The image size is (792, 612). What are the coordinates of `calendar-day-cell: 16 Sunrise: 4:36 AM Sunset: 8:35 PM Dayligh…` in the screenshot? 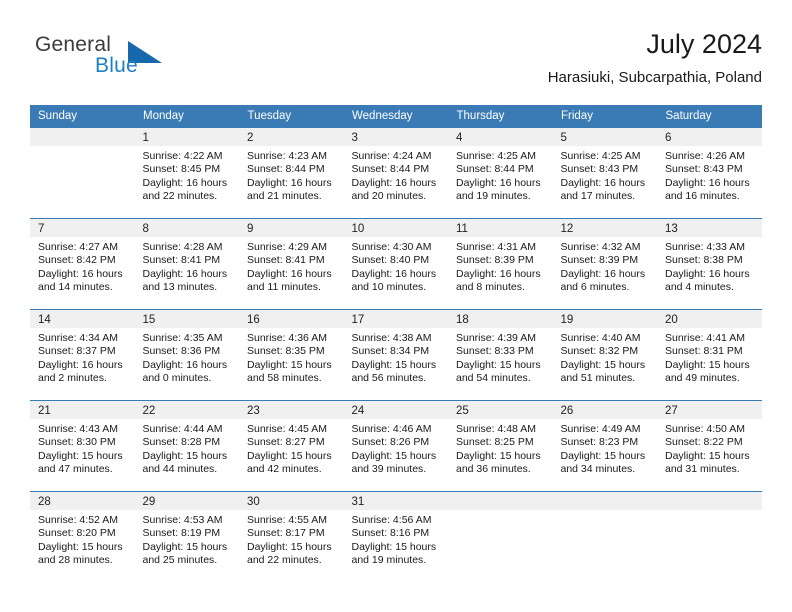 It's located at (291, 355).